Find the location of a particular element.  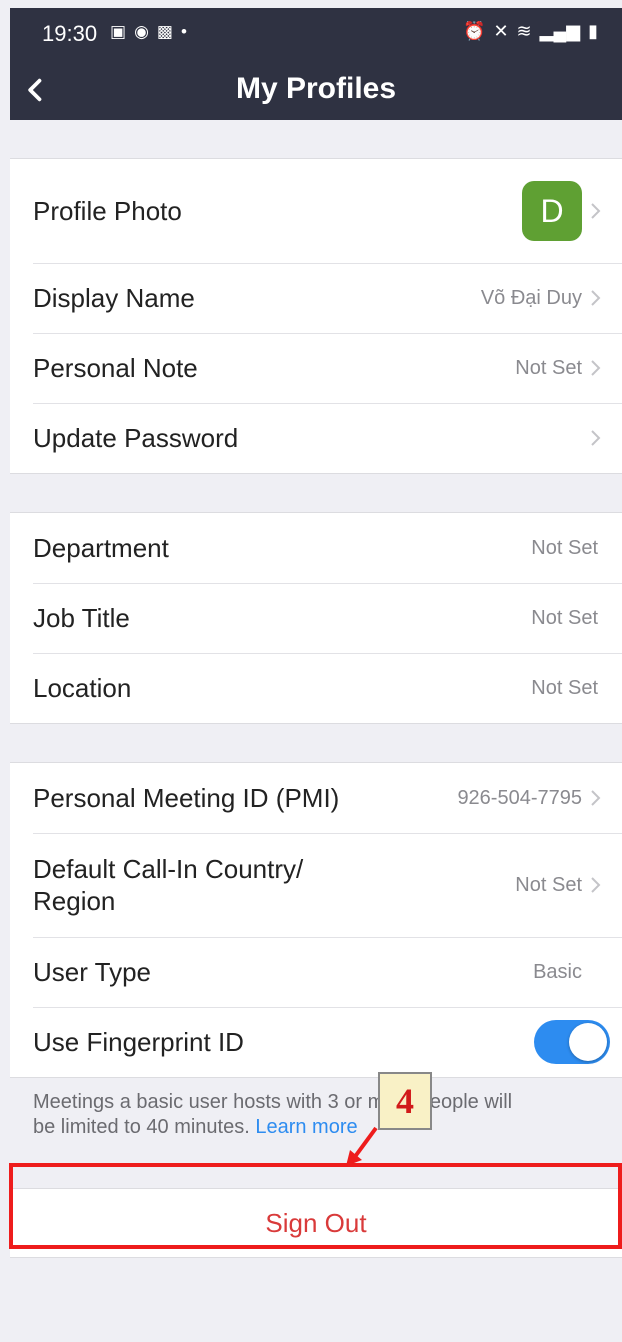

toggle-knob is located at coordinates (588, 1042).